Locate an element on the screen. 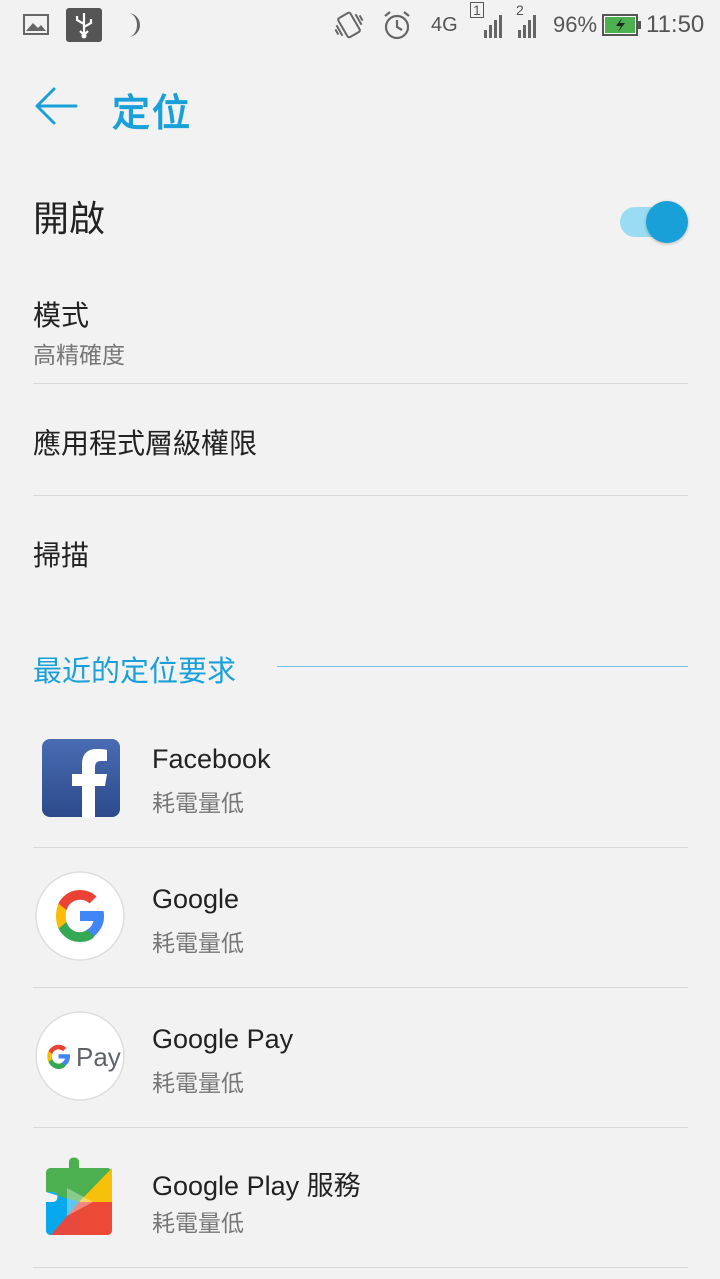 Image resolution: width=720 pixels, height=1279 pixels. signal-icon: 2 is located at coordinates (531, 22).